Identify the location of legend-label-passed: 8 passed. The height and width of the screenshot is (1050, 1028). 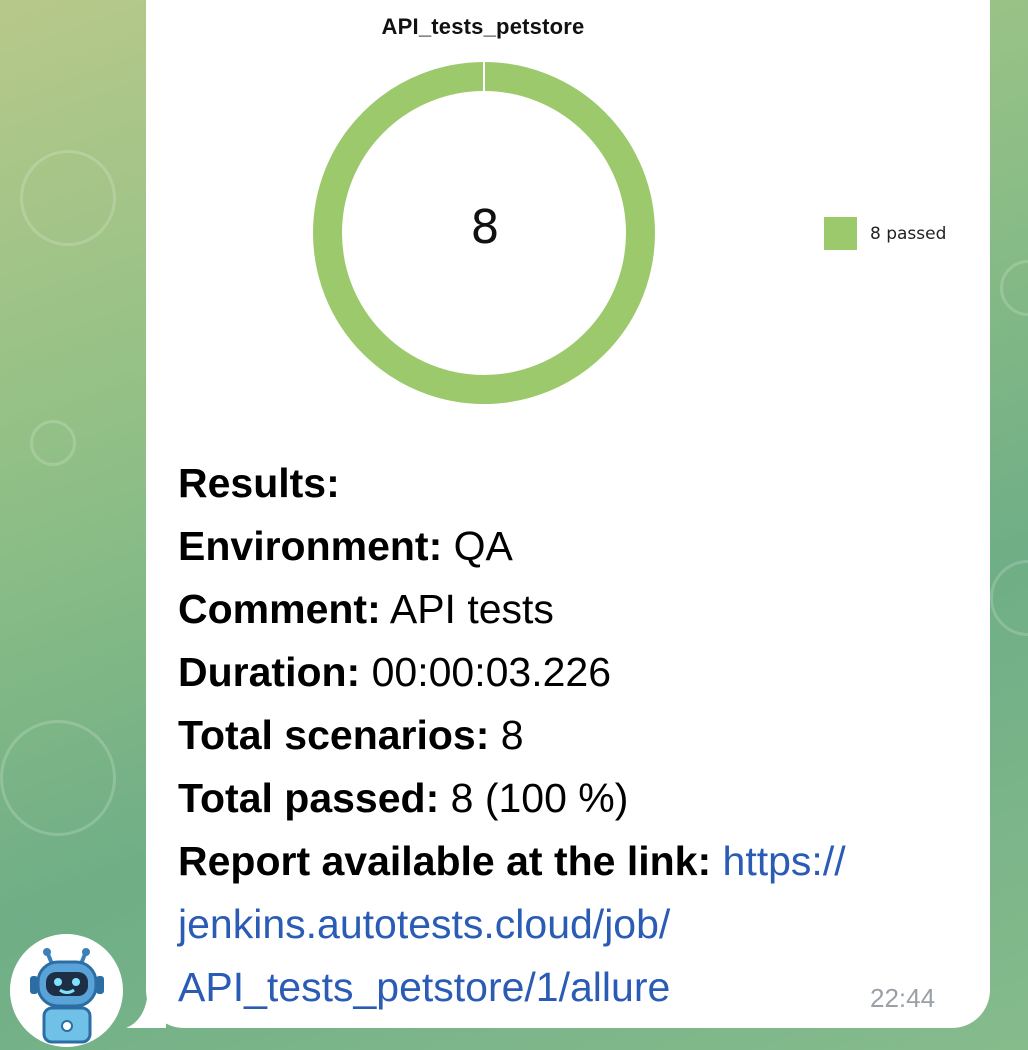
(908, 234).